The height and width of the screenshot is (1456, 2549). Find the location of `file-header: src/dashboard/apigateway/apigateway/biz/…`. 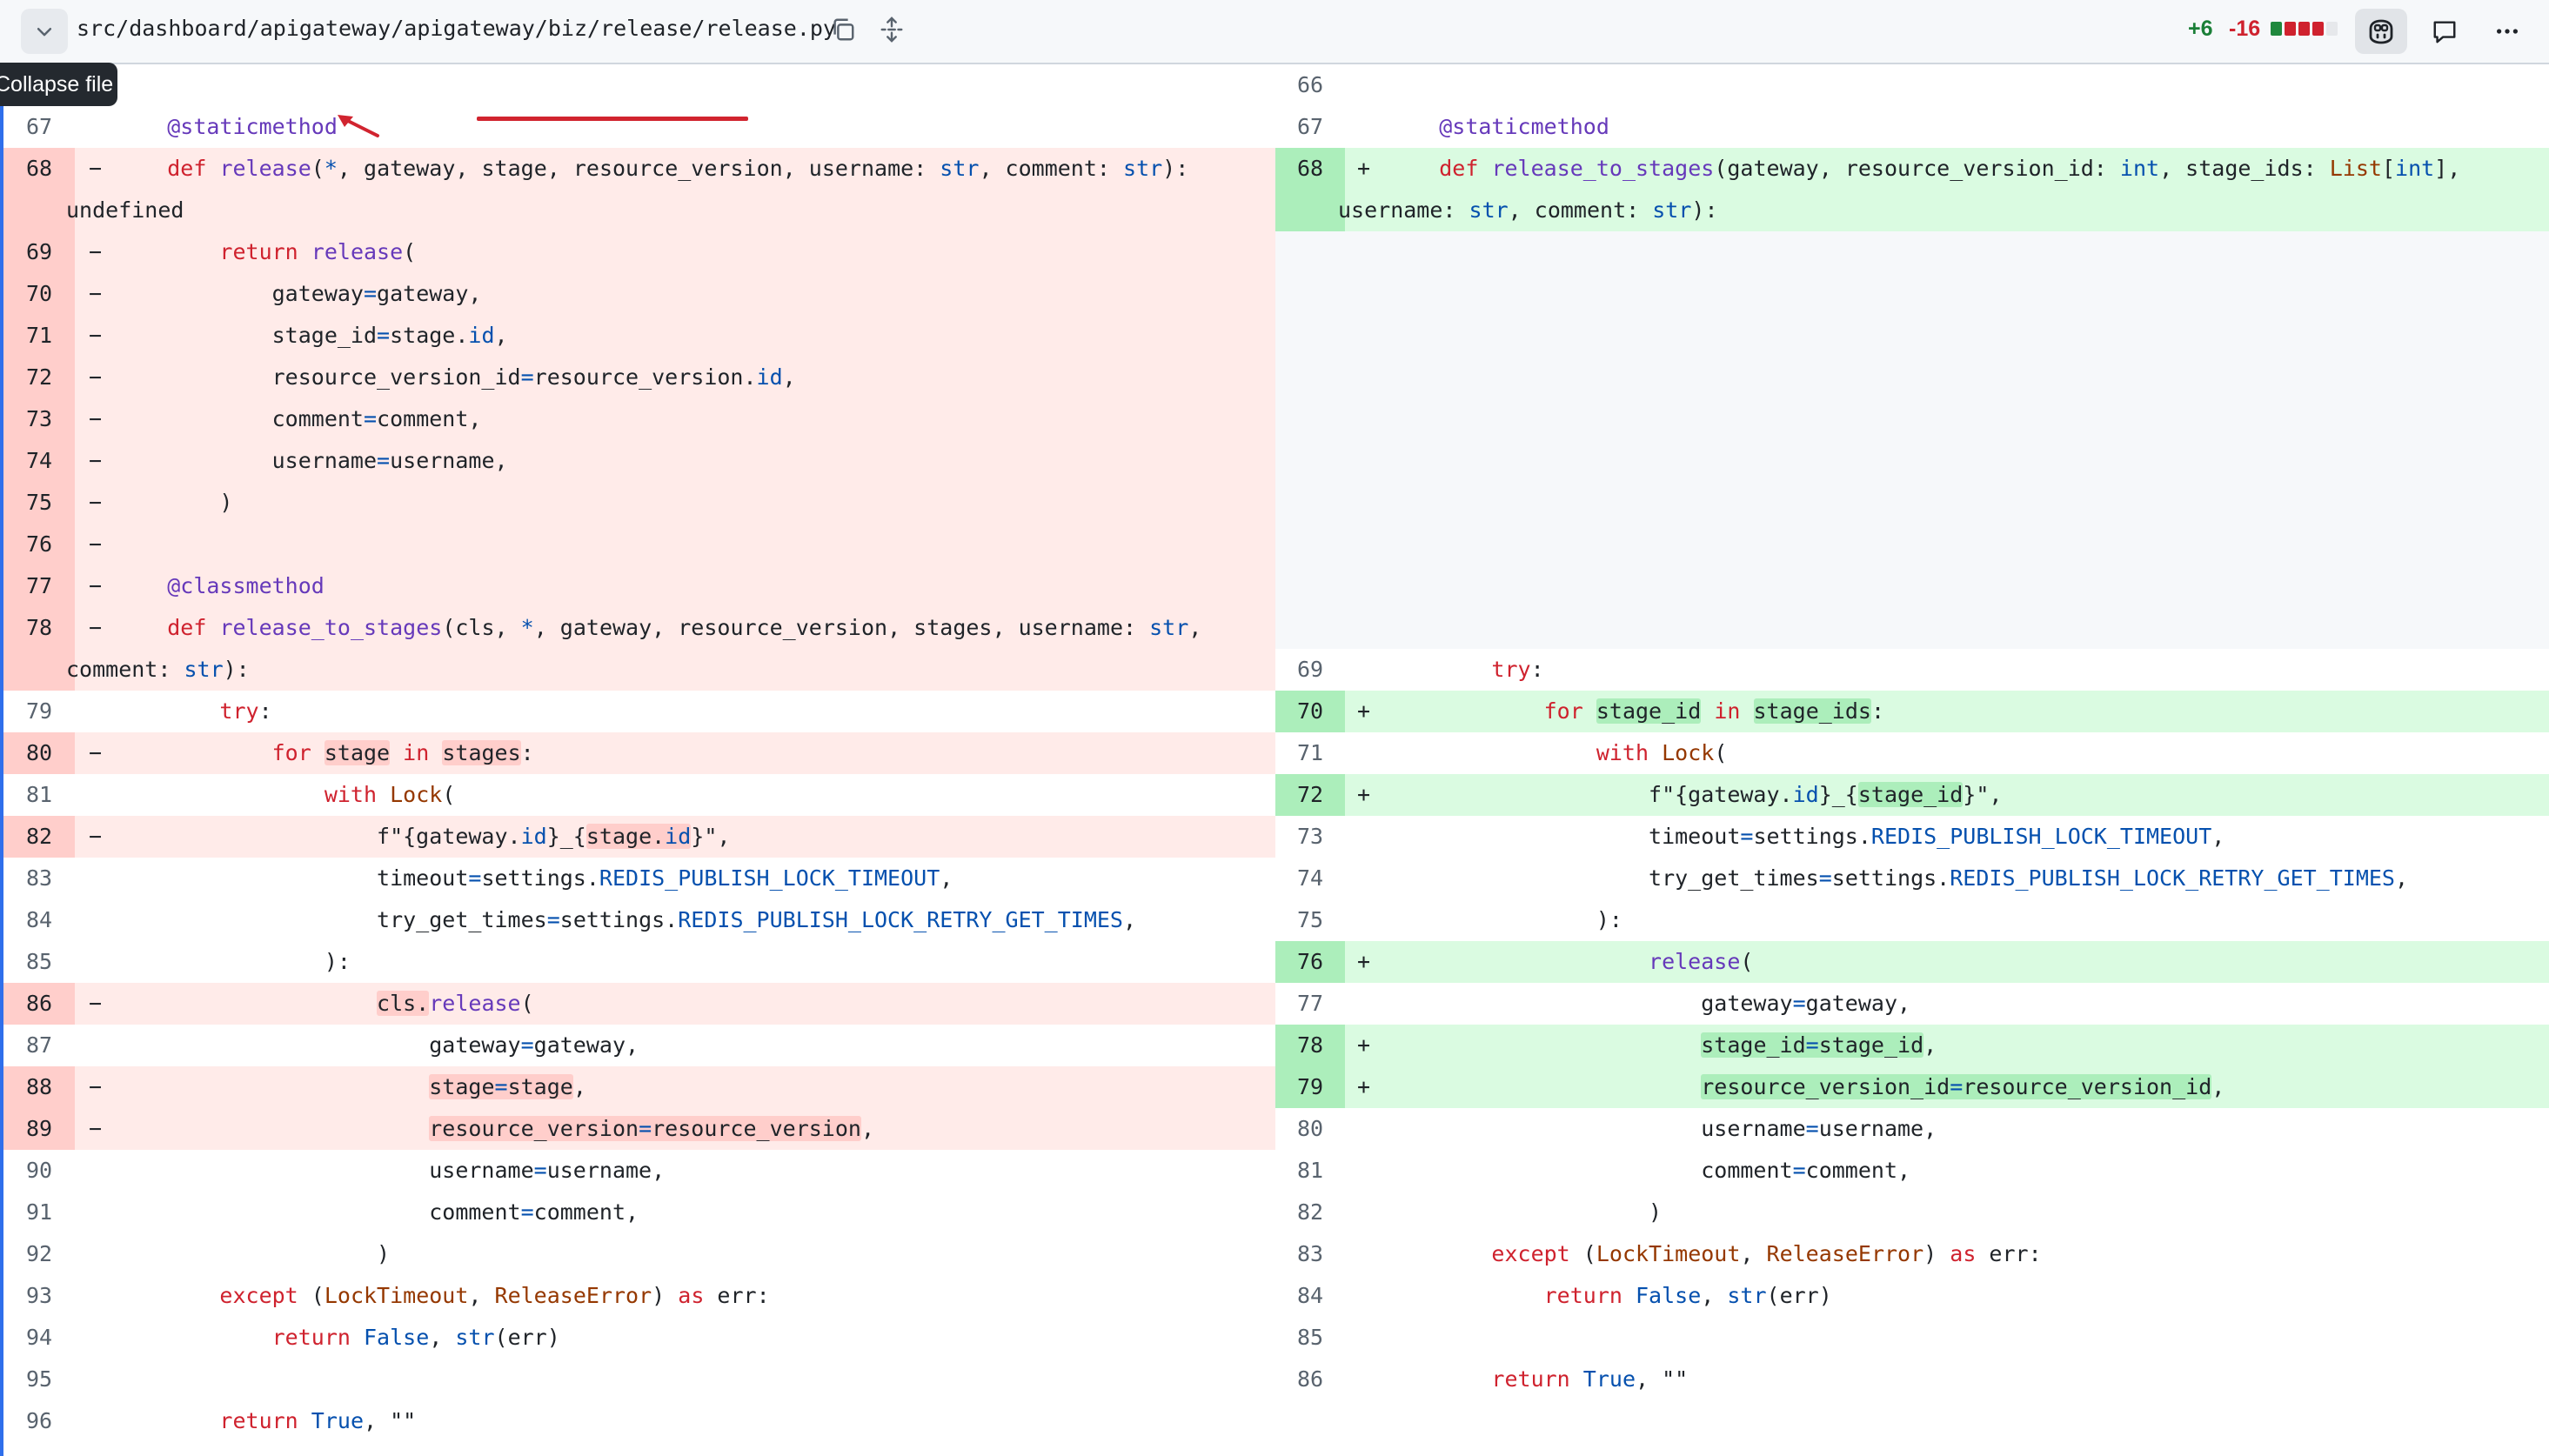

file-header: src/dashboard/apigateway/apigateway/biz/… is located at coordinates (1274, 32).